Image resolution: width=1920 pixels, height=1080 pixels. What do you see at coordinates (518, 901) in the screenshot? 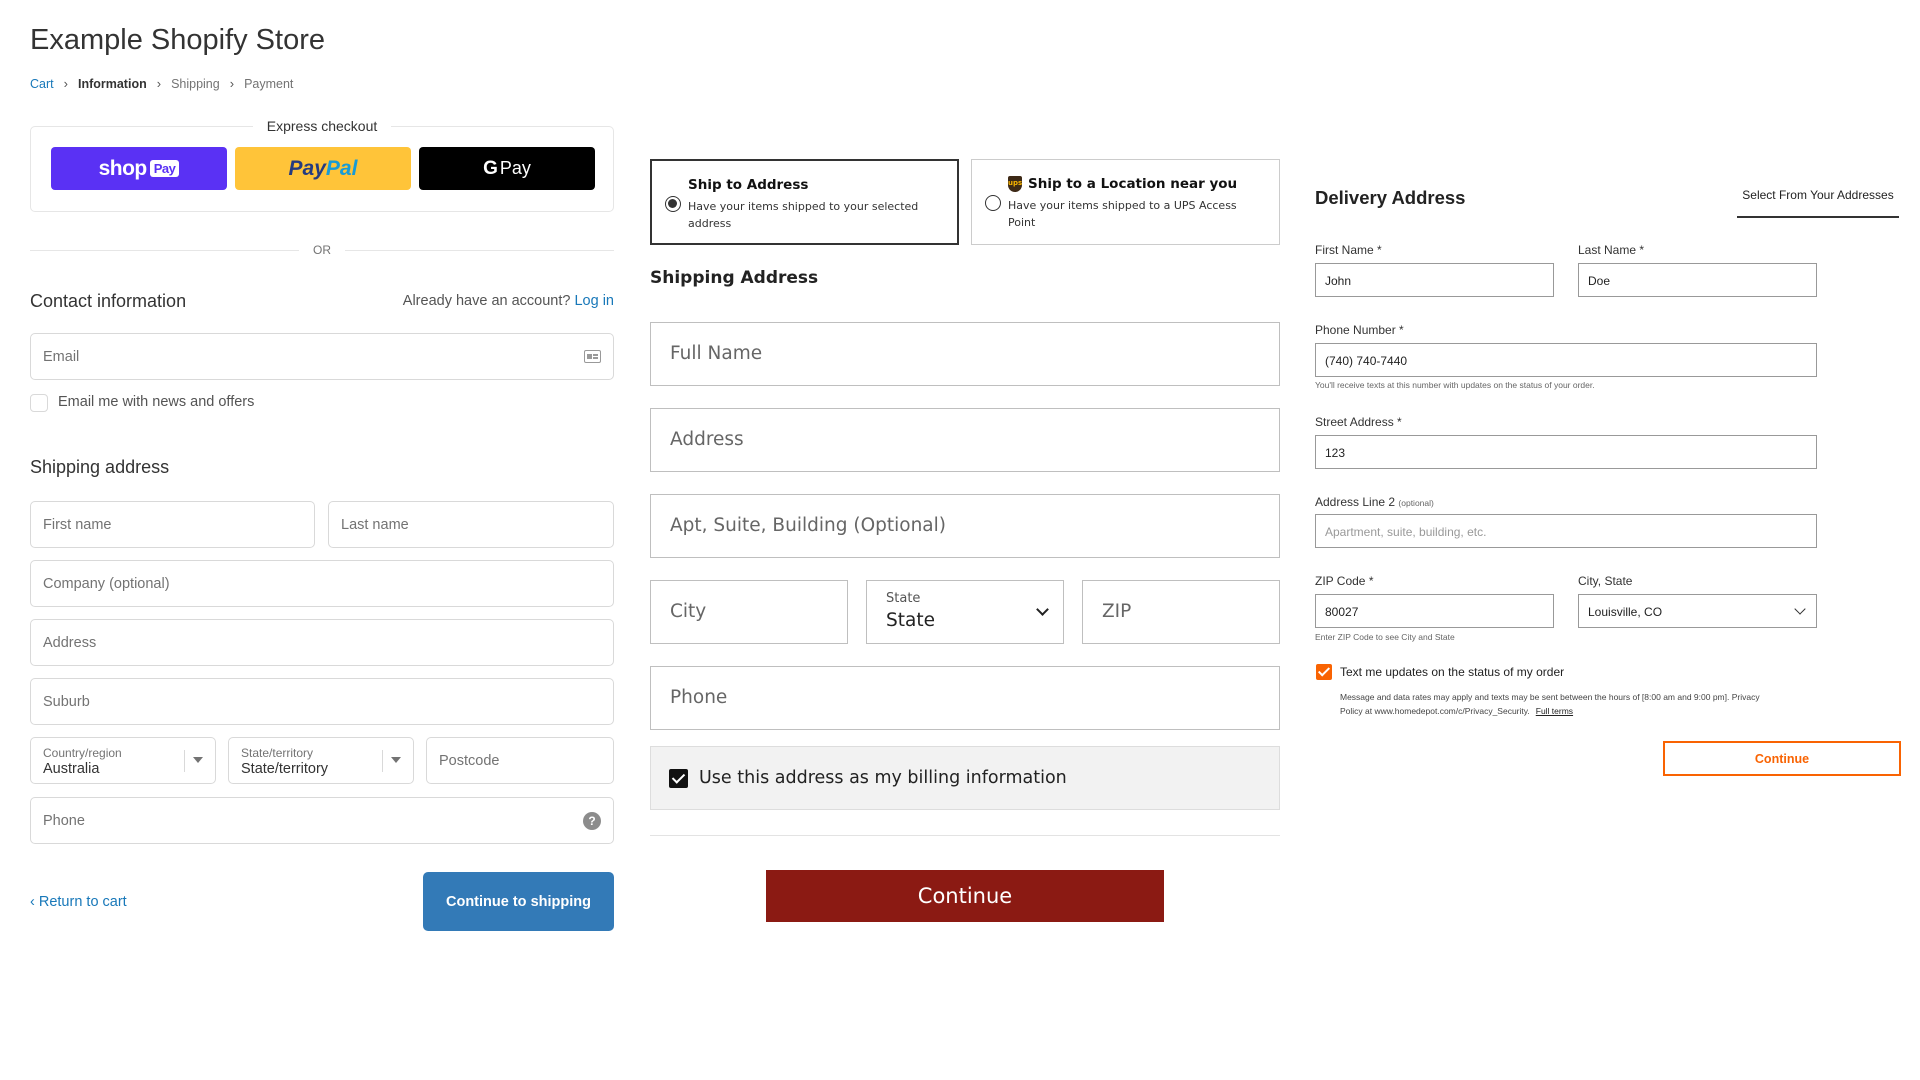
I see `continue-to-shipping-button: Continue to shipping` at bounding box center [518, 901].